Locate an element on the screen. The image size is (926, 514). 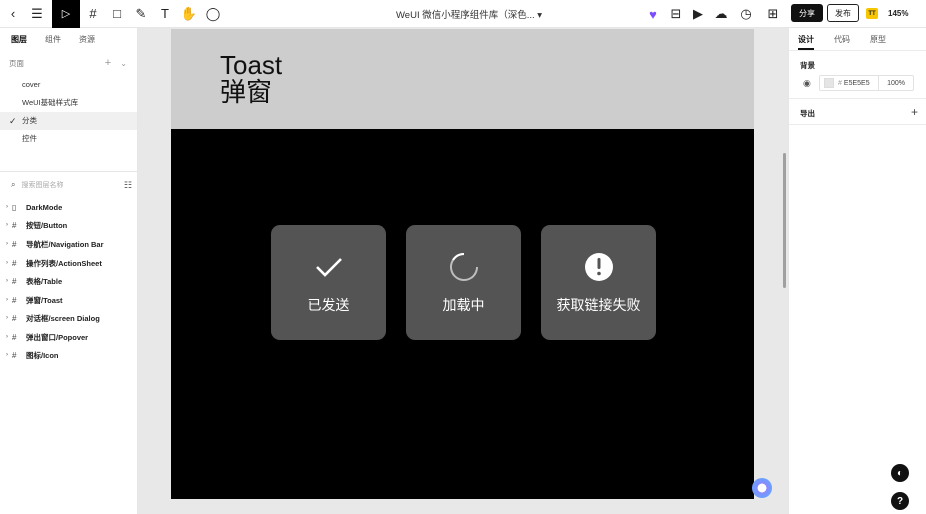
vertical-scrollbar is located at coordinates (784, 220).